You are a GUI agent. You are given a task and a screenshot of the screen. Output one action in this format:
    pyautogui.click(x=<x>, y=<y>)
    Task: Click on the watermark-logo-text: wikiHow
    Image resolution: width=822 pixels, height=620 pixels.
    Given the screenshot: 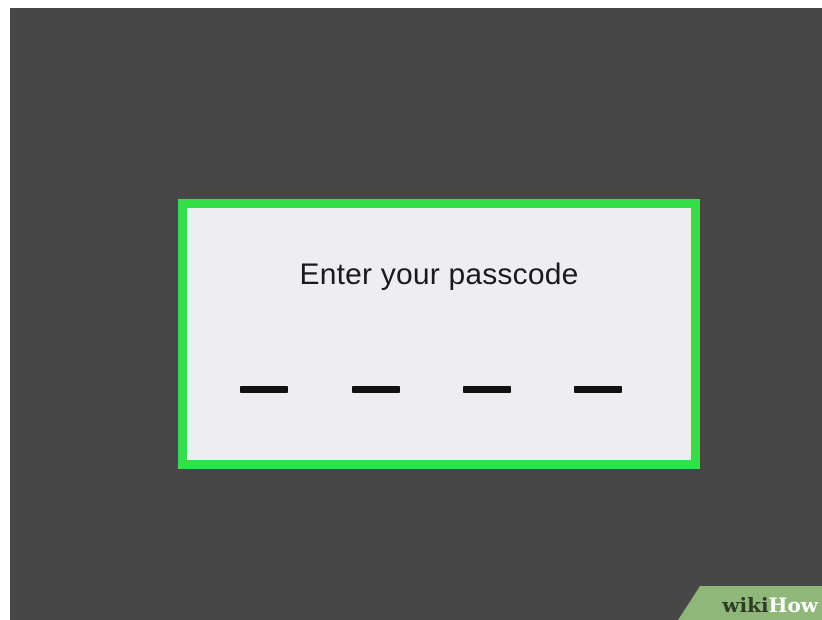 What is the action you would take?
    pyautogui.click(x=770, y=605)
    